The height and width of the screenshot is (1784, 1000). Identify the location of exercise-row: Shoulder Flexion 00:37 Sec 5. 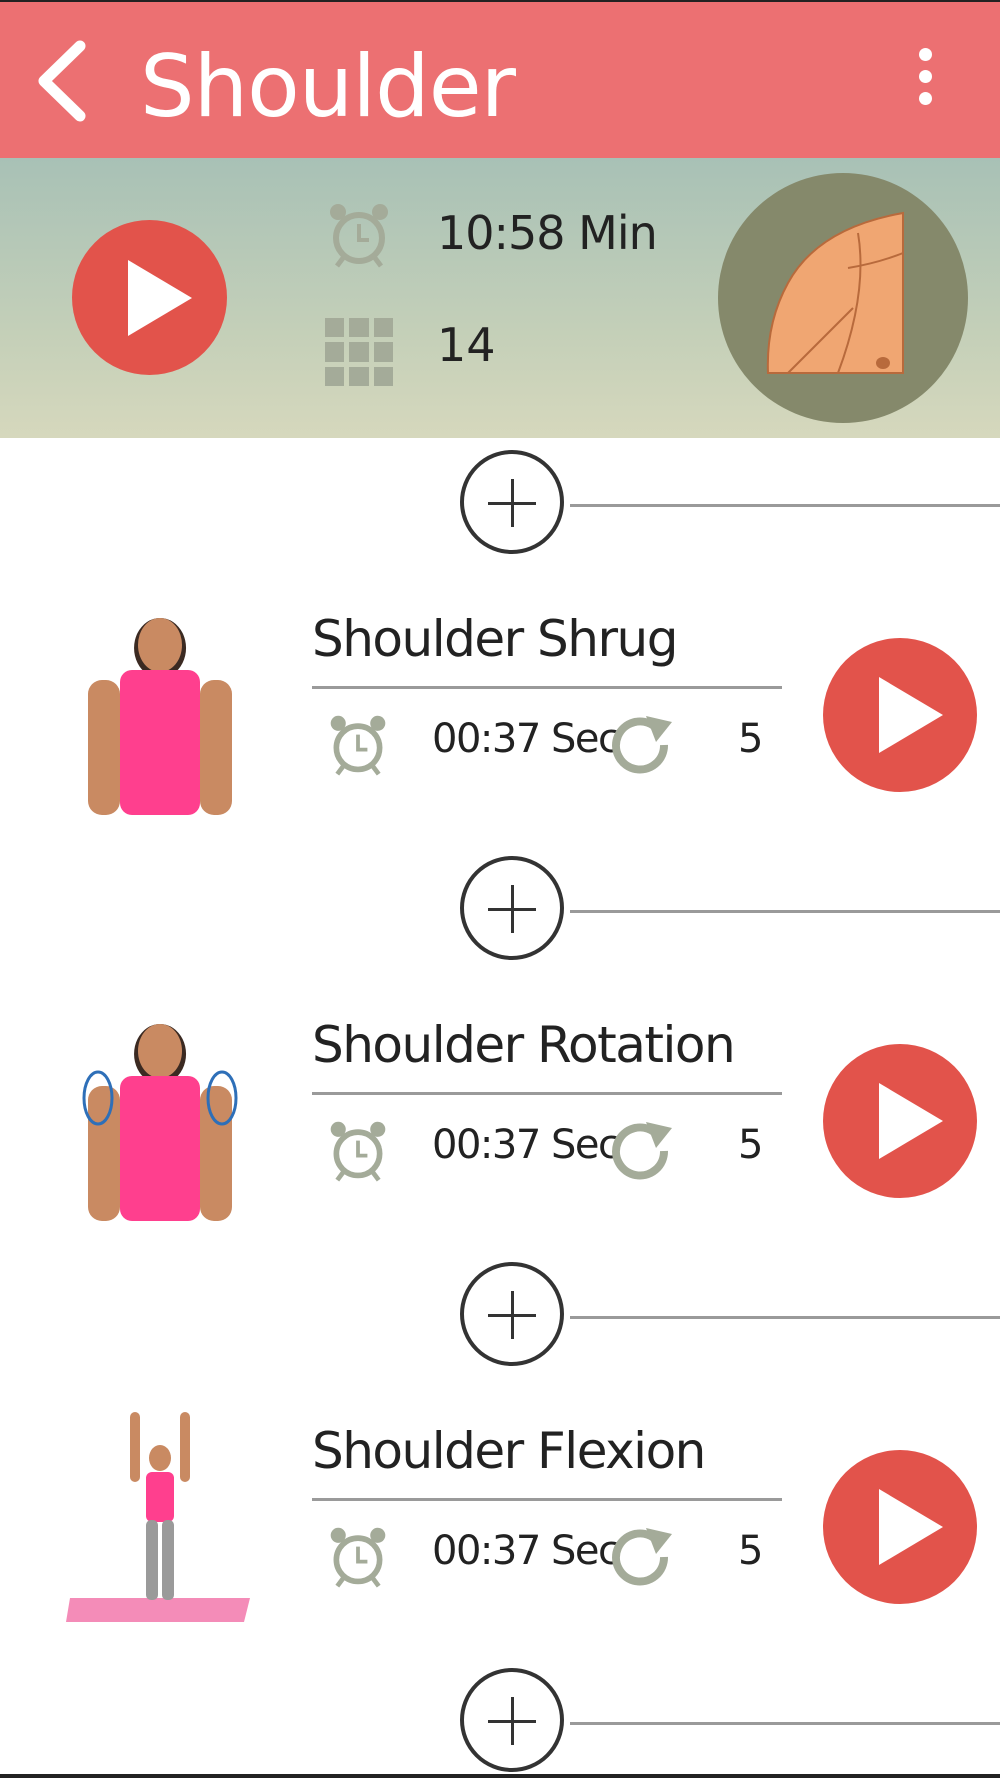
(500, 1532).